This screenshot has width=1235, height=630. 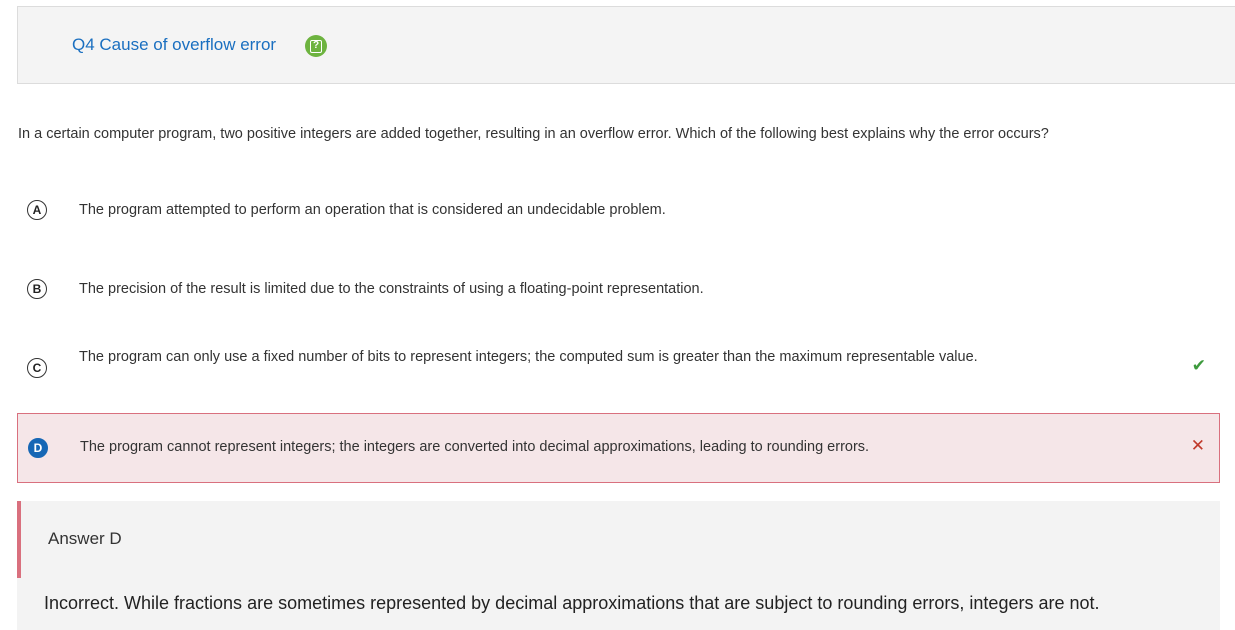 I want to click on question-header: Q4 Cause of overflow error ?, so click(x=626, y=45).